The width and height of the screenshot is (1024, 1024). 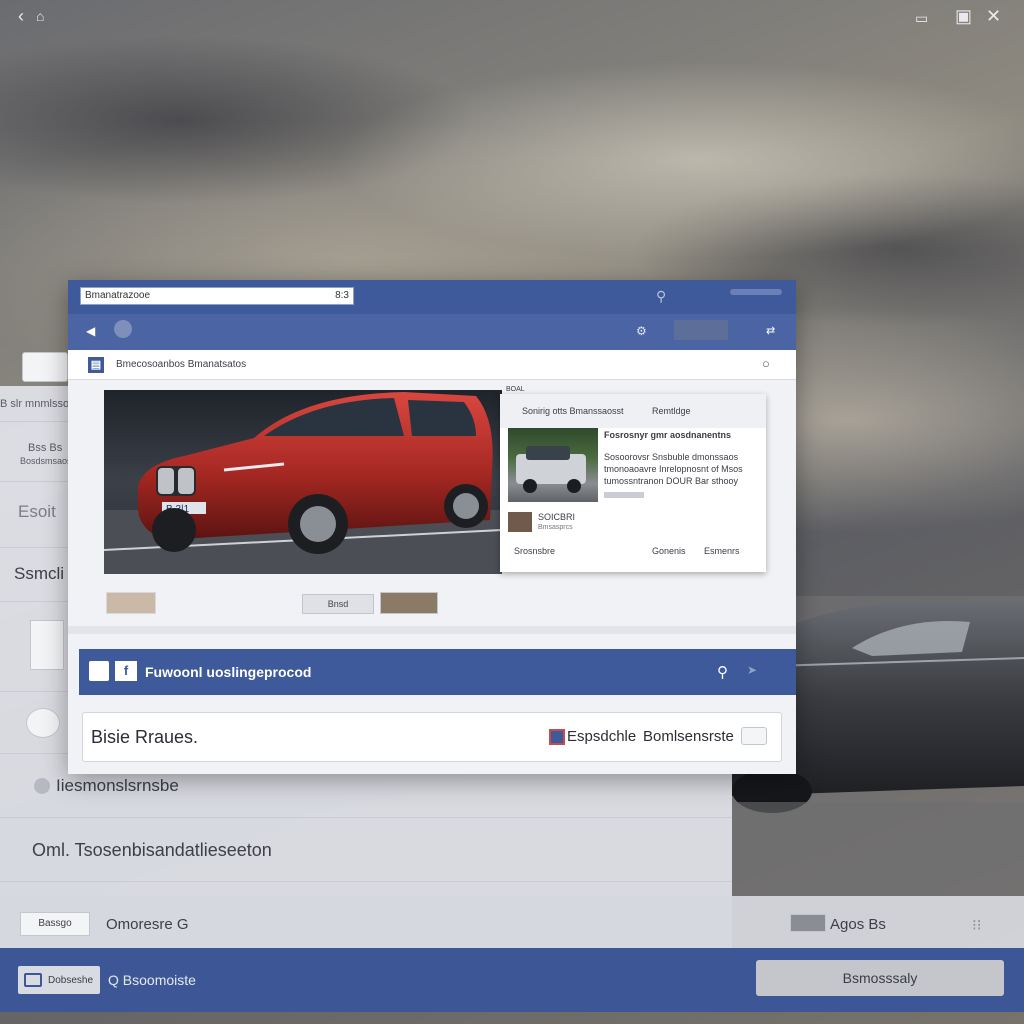 I want to click on menu-icon: ⇄, so click(x=770, y=330).